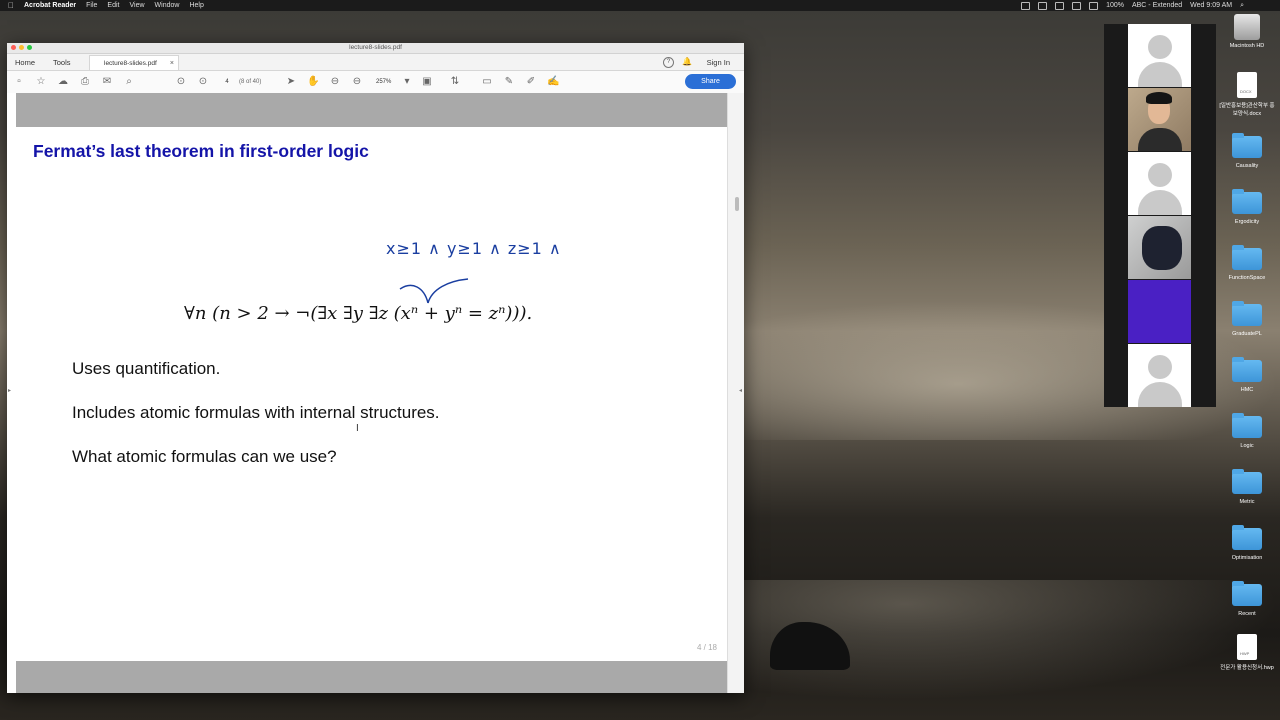 Image resolution: width=1280 pixels, height=720 pixels. I want to click on zoom-level: 257%, so click(383, 82).